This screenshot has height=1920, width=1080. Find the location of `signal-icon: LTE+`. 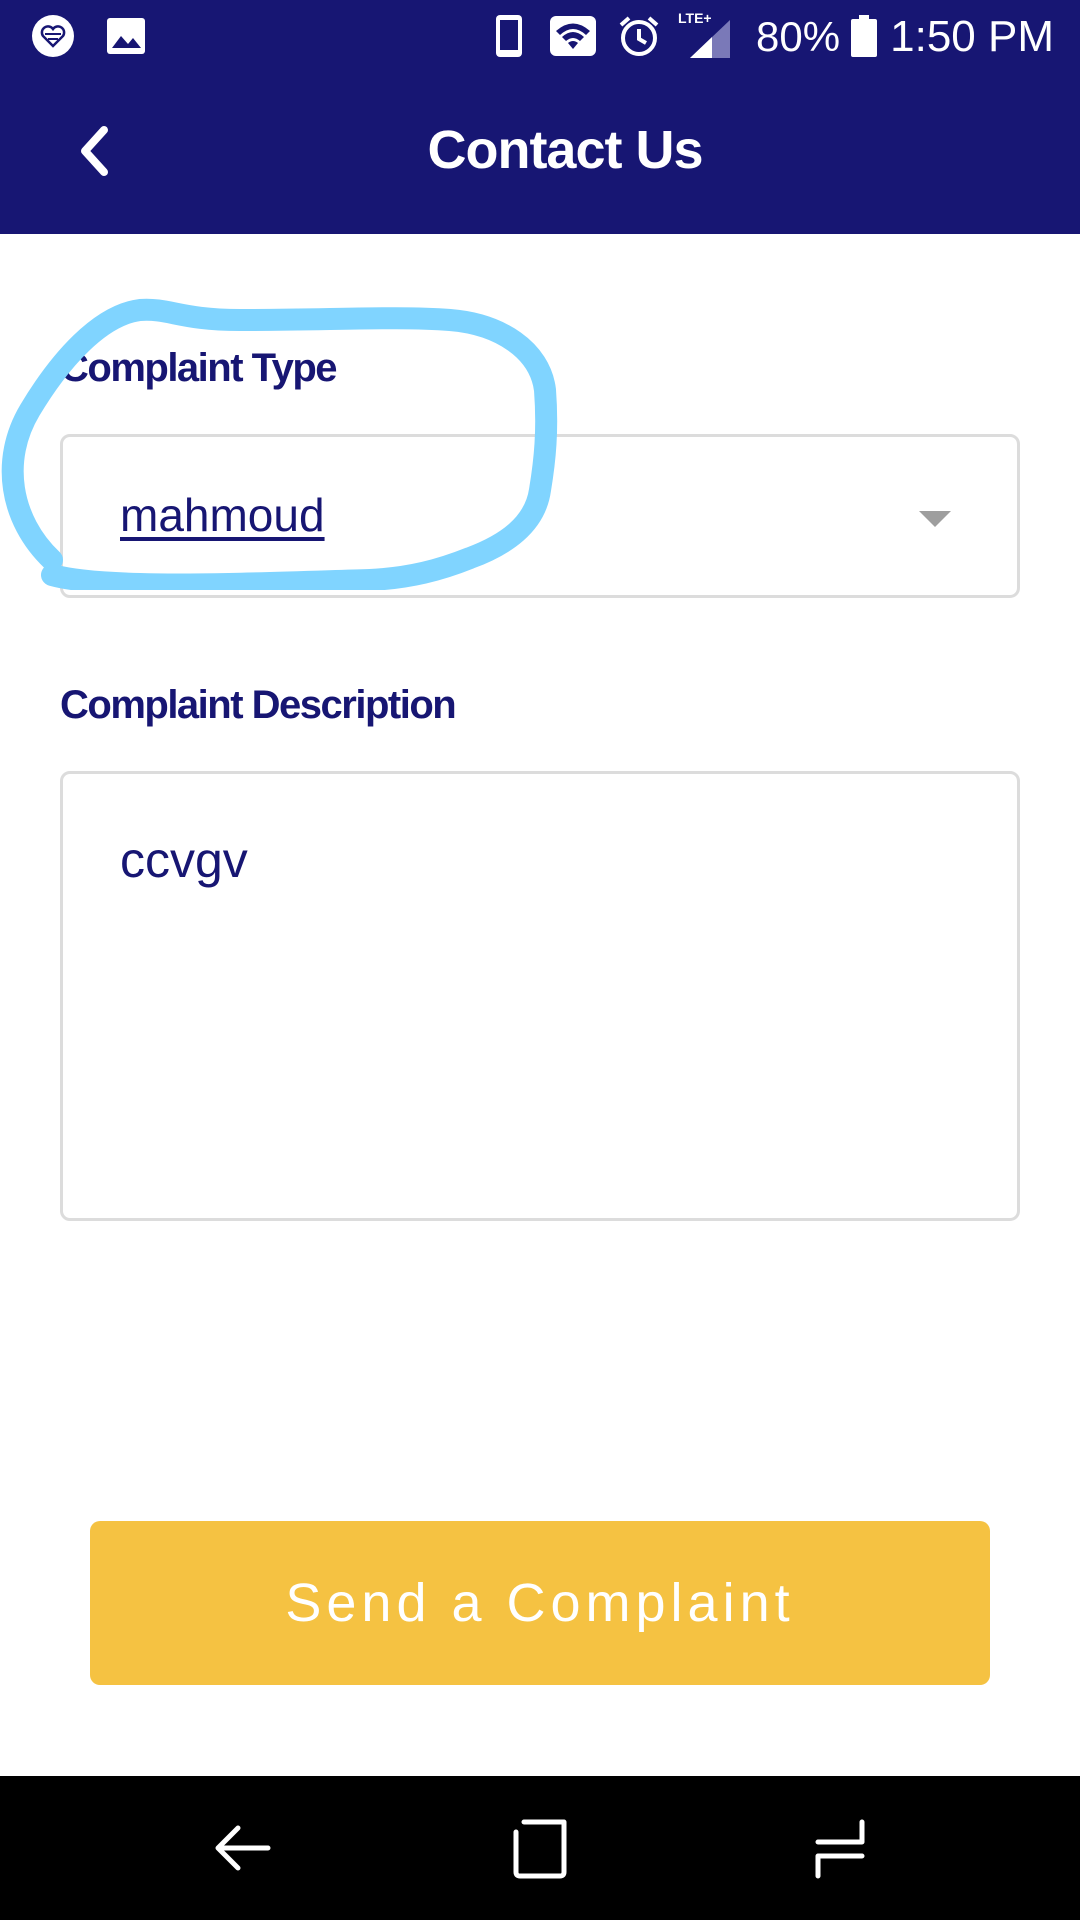

signal-icon: LTE+ is located at coordinates (704, 34).